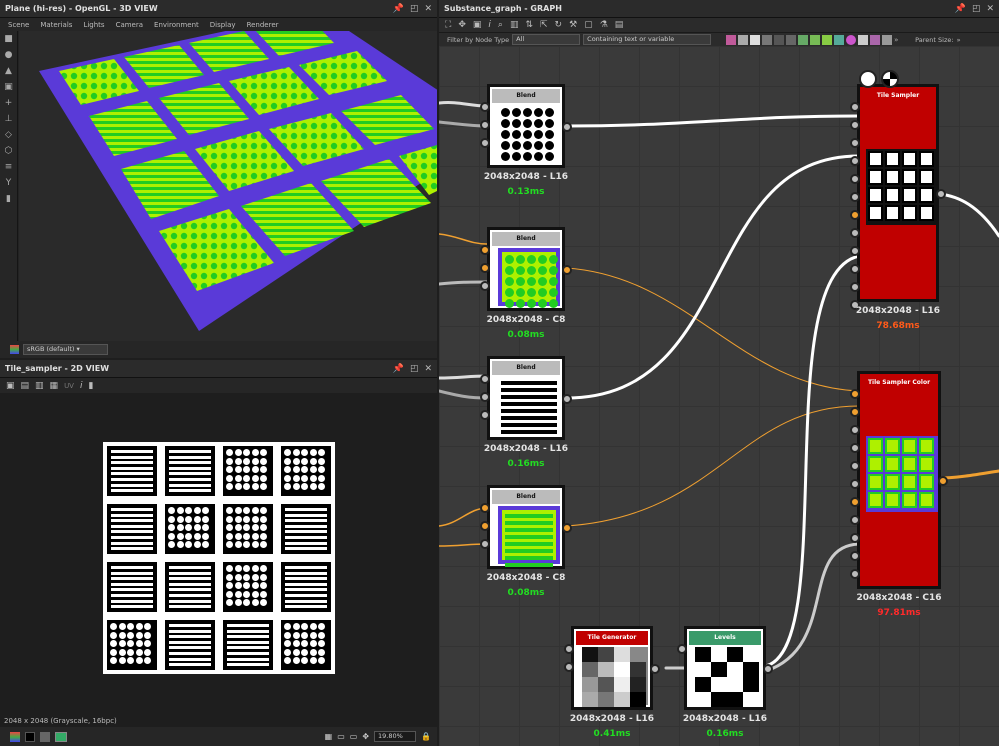 The width and height of the screenshot is (999, 746). What do you see at coordinates (791, 39) in the screenshot?
I see `palette-pattern-icon` at bounding box center [791, 39].